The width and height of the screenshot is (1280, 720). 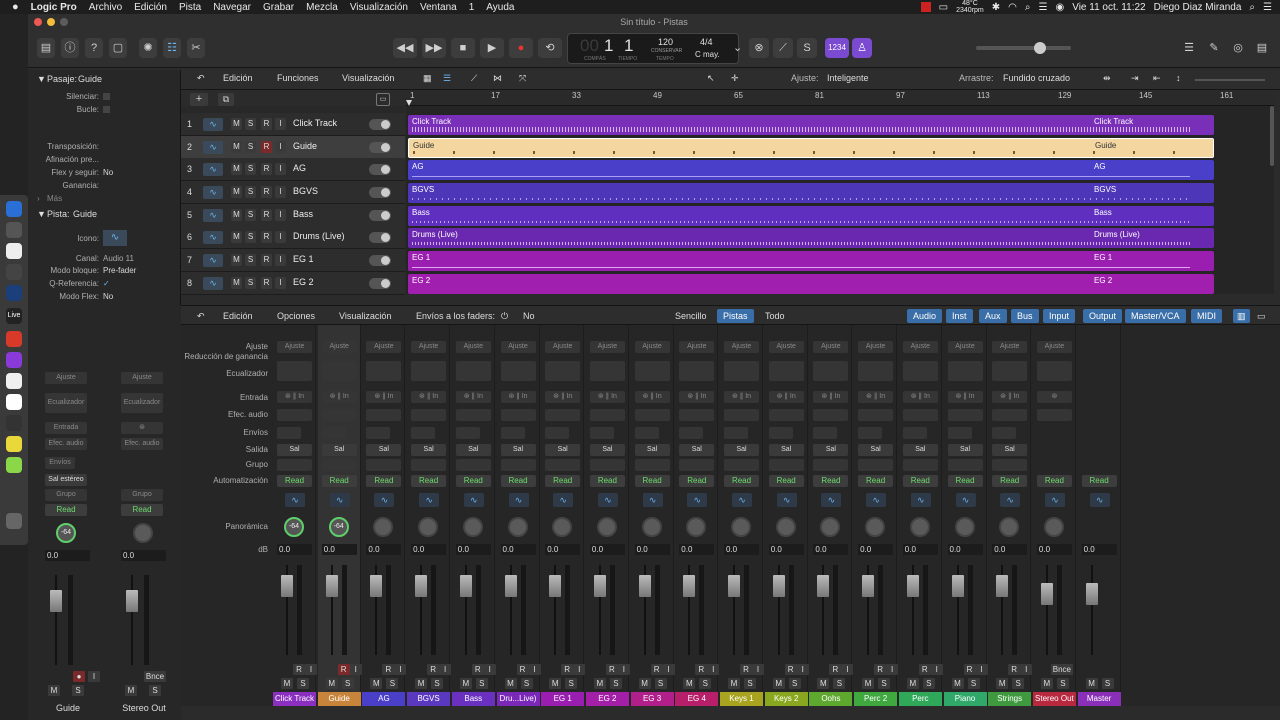 What do you see at coordinates (199, 99) in the screenshot?
I see `add-track-button: +` at bounding box center [199, 99].